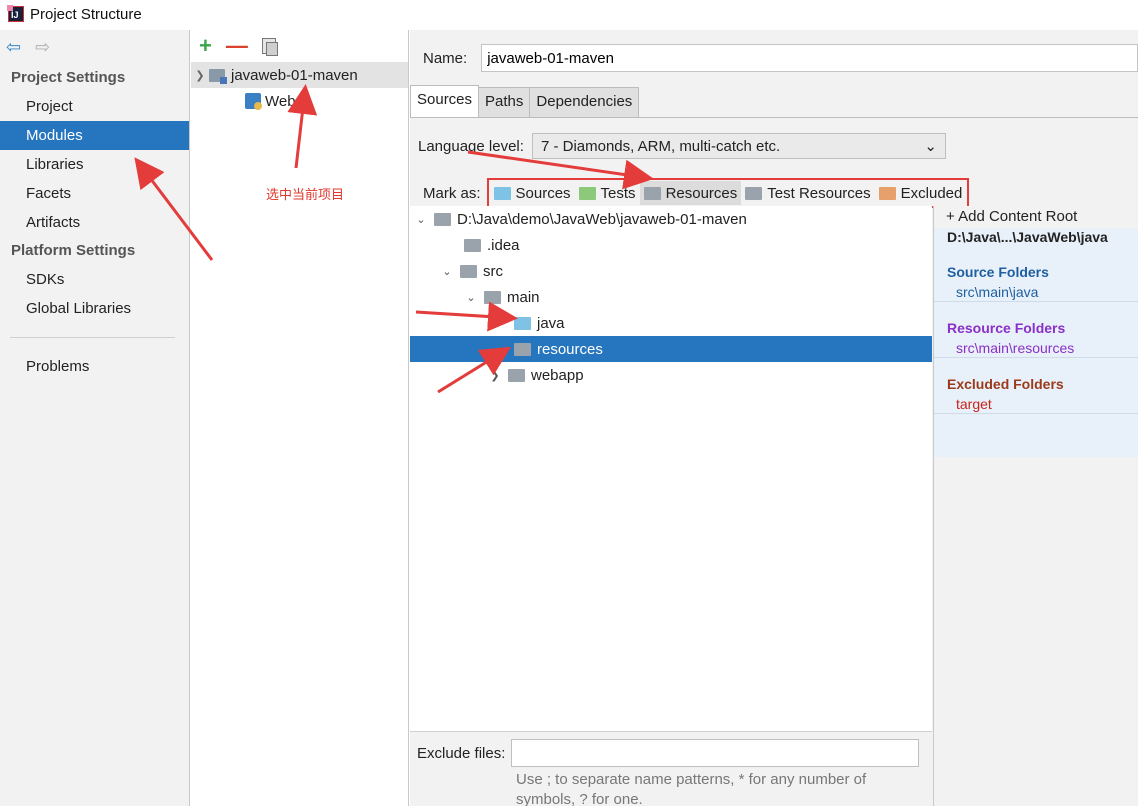 The height and width of the screenshot is (806, 1138). Describe the element at coordinates (269, 47) in the screenshot. I see `copy-icon` at that location.